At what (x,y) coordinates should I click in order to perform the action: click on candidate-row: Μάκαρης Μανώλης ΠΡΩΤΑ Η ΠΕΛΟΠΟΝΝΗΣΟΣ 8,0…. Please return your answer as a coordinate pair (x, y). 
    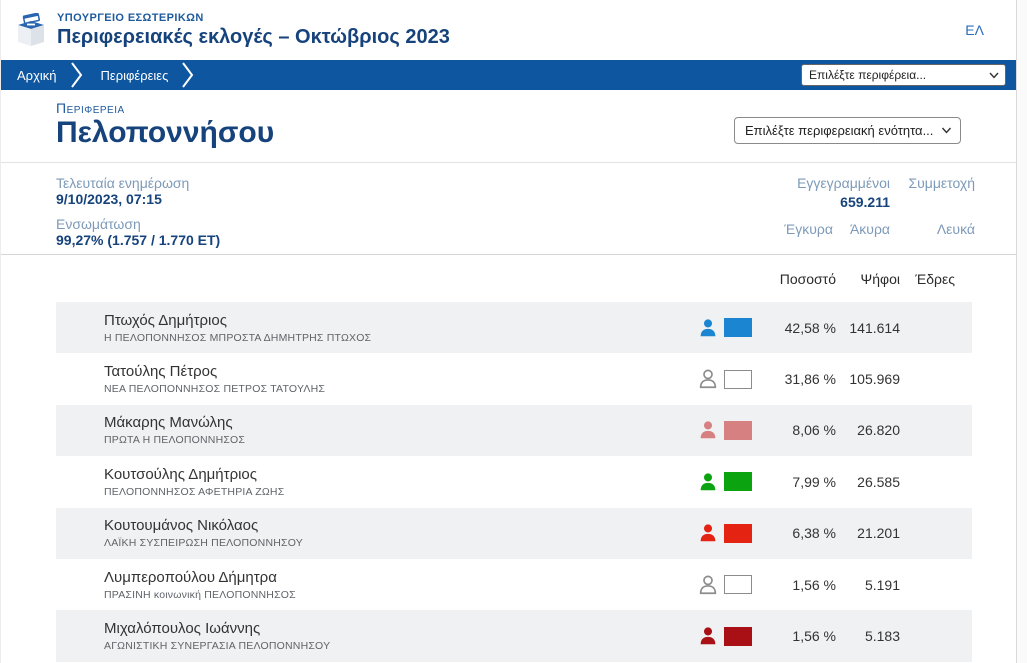
    Looking at the image, I should click on (514, 430).